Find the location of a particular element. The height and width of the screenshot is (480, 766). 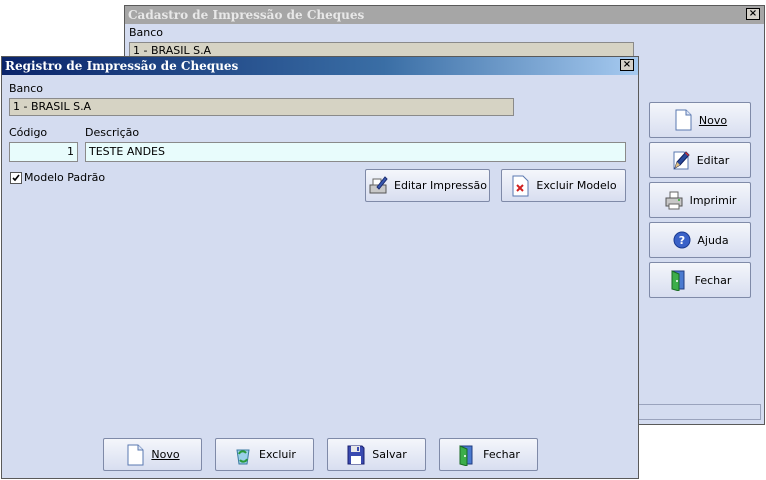

recycle-icon is located at coordinates (243, 456).